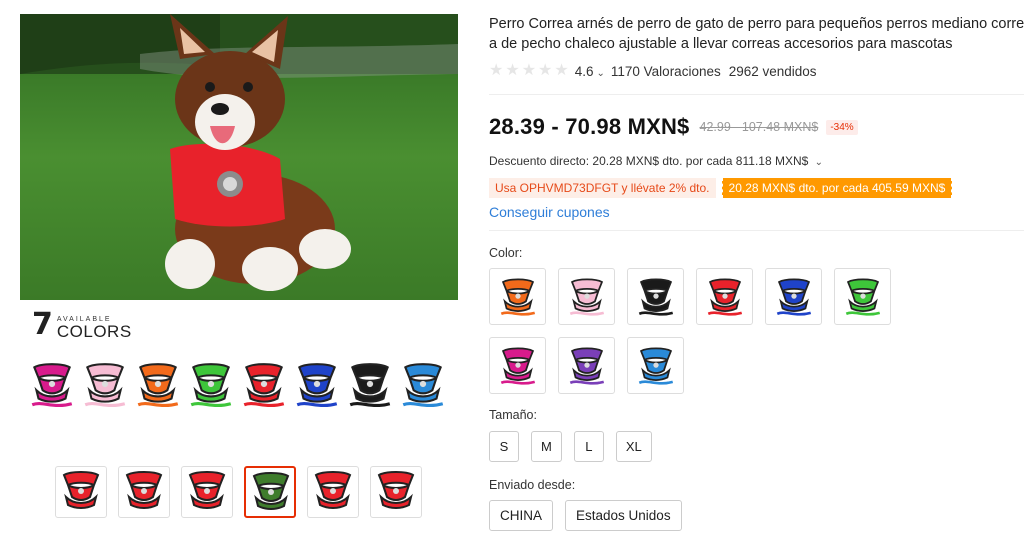 This screenshot has width=1024, height=536. What do you see at coordinates (837, 188) in the screenshot?
I see `coupon-deal-badge: 20.28 MXN$ dto. por cada 405.59 MXN$` at bounding box center [837, 188].